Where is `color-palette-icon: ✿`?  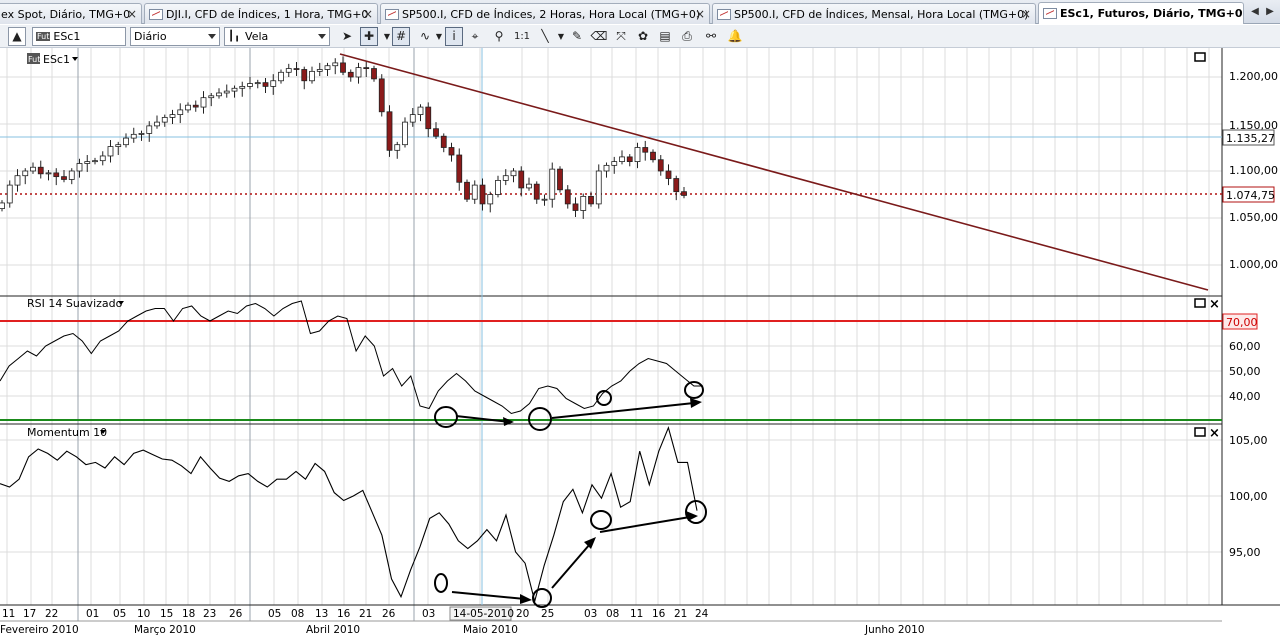
color-palette-icon: ✿ is located at coordinates (643, 36).